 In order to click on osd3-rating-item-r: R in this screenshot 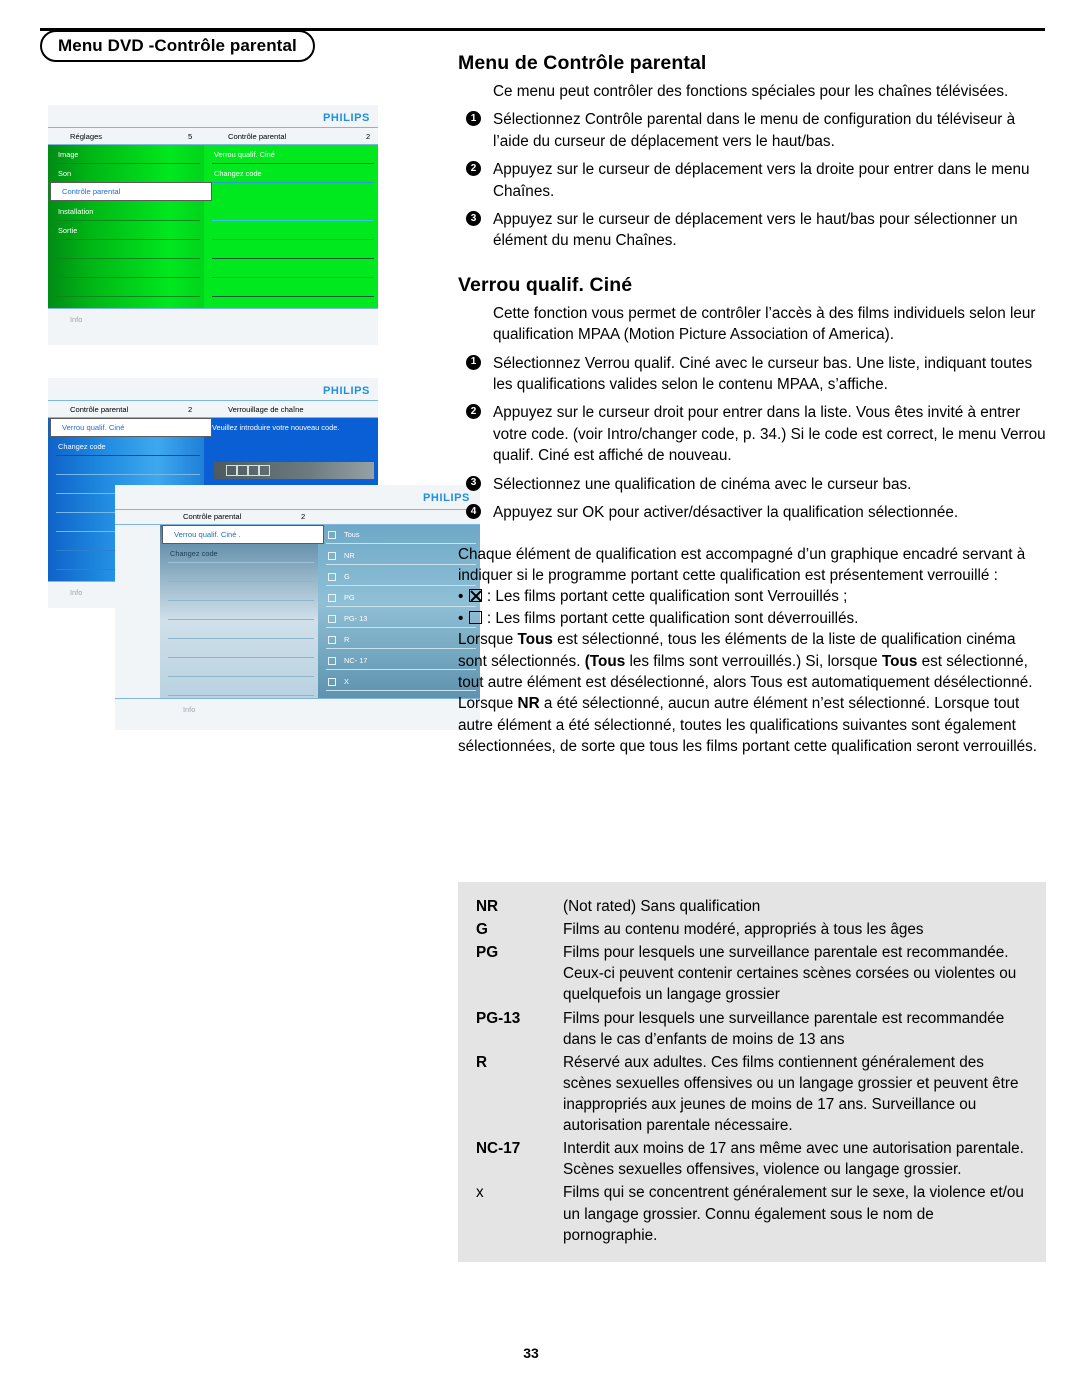, I will do `click(399, 639)`.